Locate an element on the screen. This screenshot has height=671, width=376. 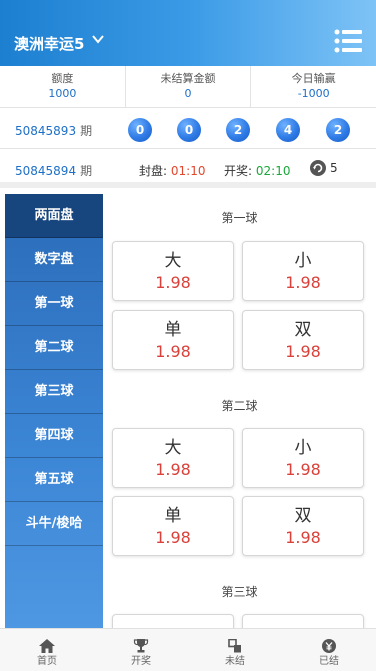
stat-value: -1000 is located at coordinates (313, 93).